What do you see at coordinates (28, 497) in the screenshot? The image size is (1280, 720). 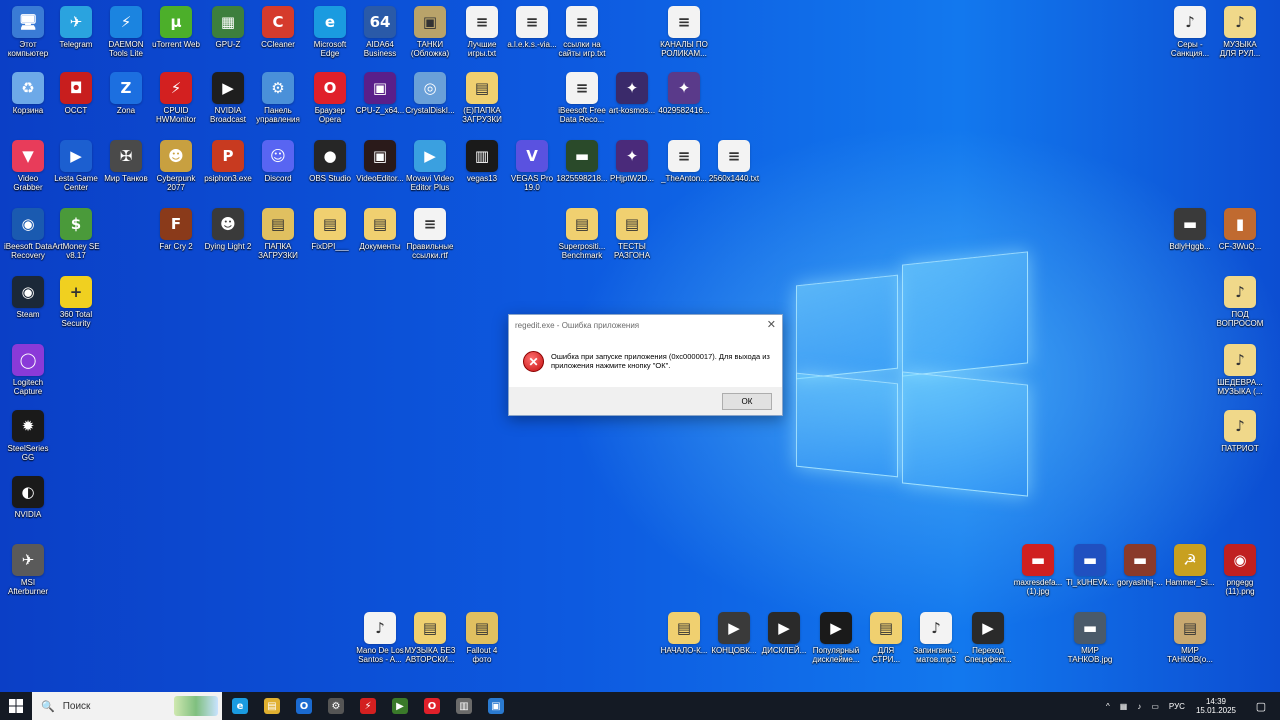 I see `desktop-icon-nvidia: ◐ NVIDIA` at bounding box center [28, 497].